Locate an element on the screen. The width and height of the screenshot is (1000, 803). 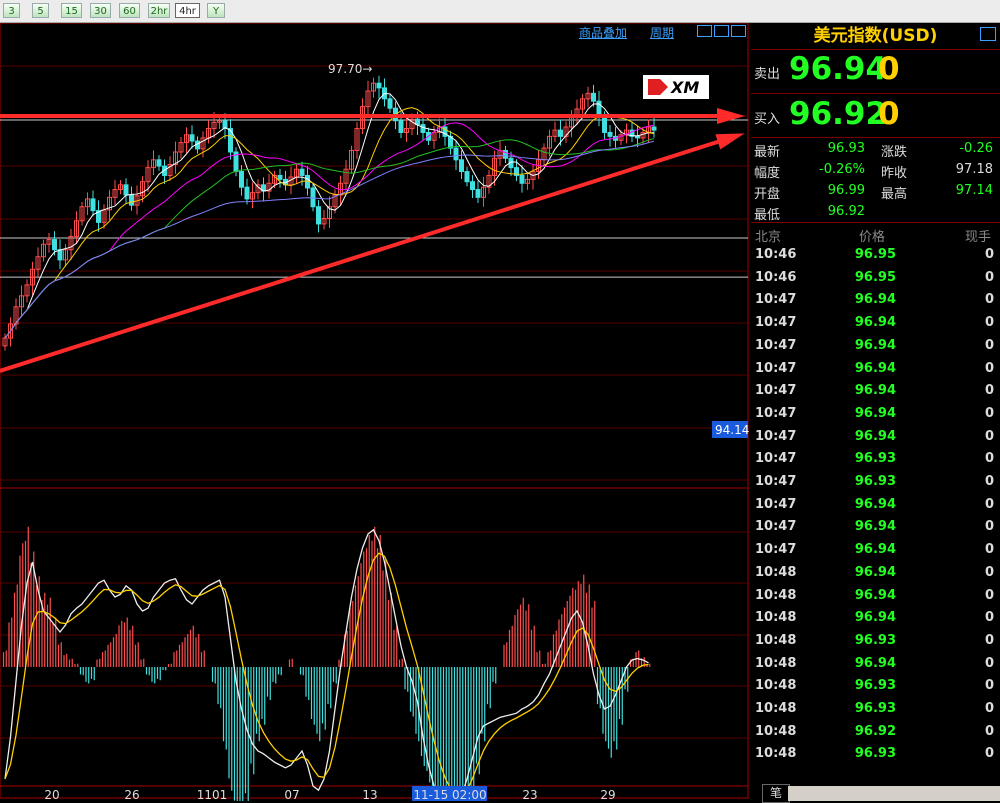
period-menu-link: 周期 is located at coordinates (662, 32).